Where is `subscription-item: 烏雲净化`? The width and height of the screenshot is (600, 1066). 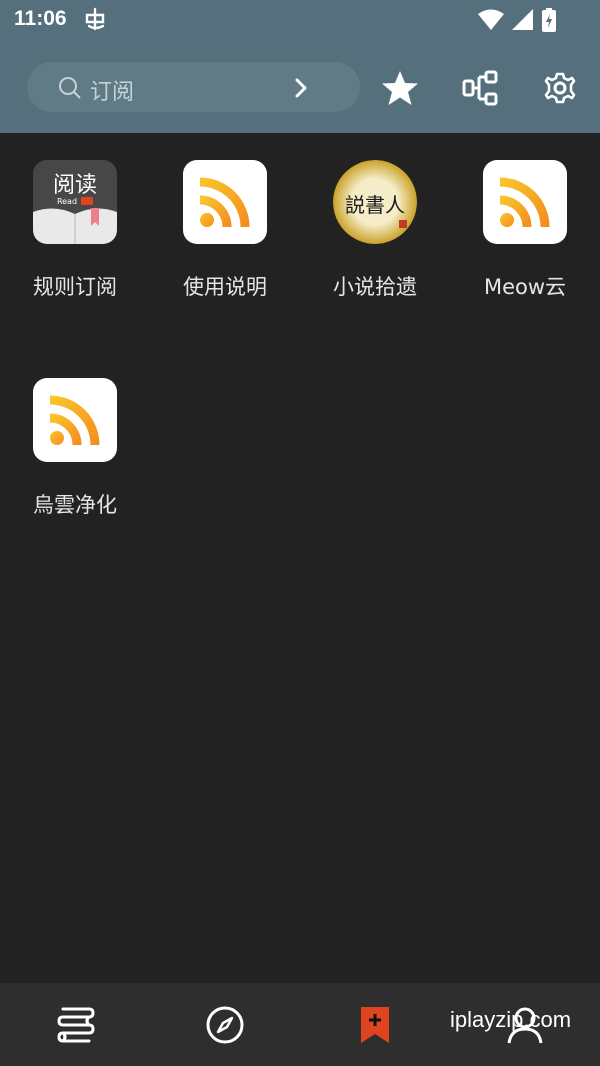 subscription-item: 烏雲净化 is located at coordinates (75, 436).